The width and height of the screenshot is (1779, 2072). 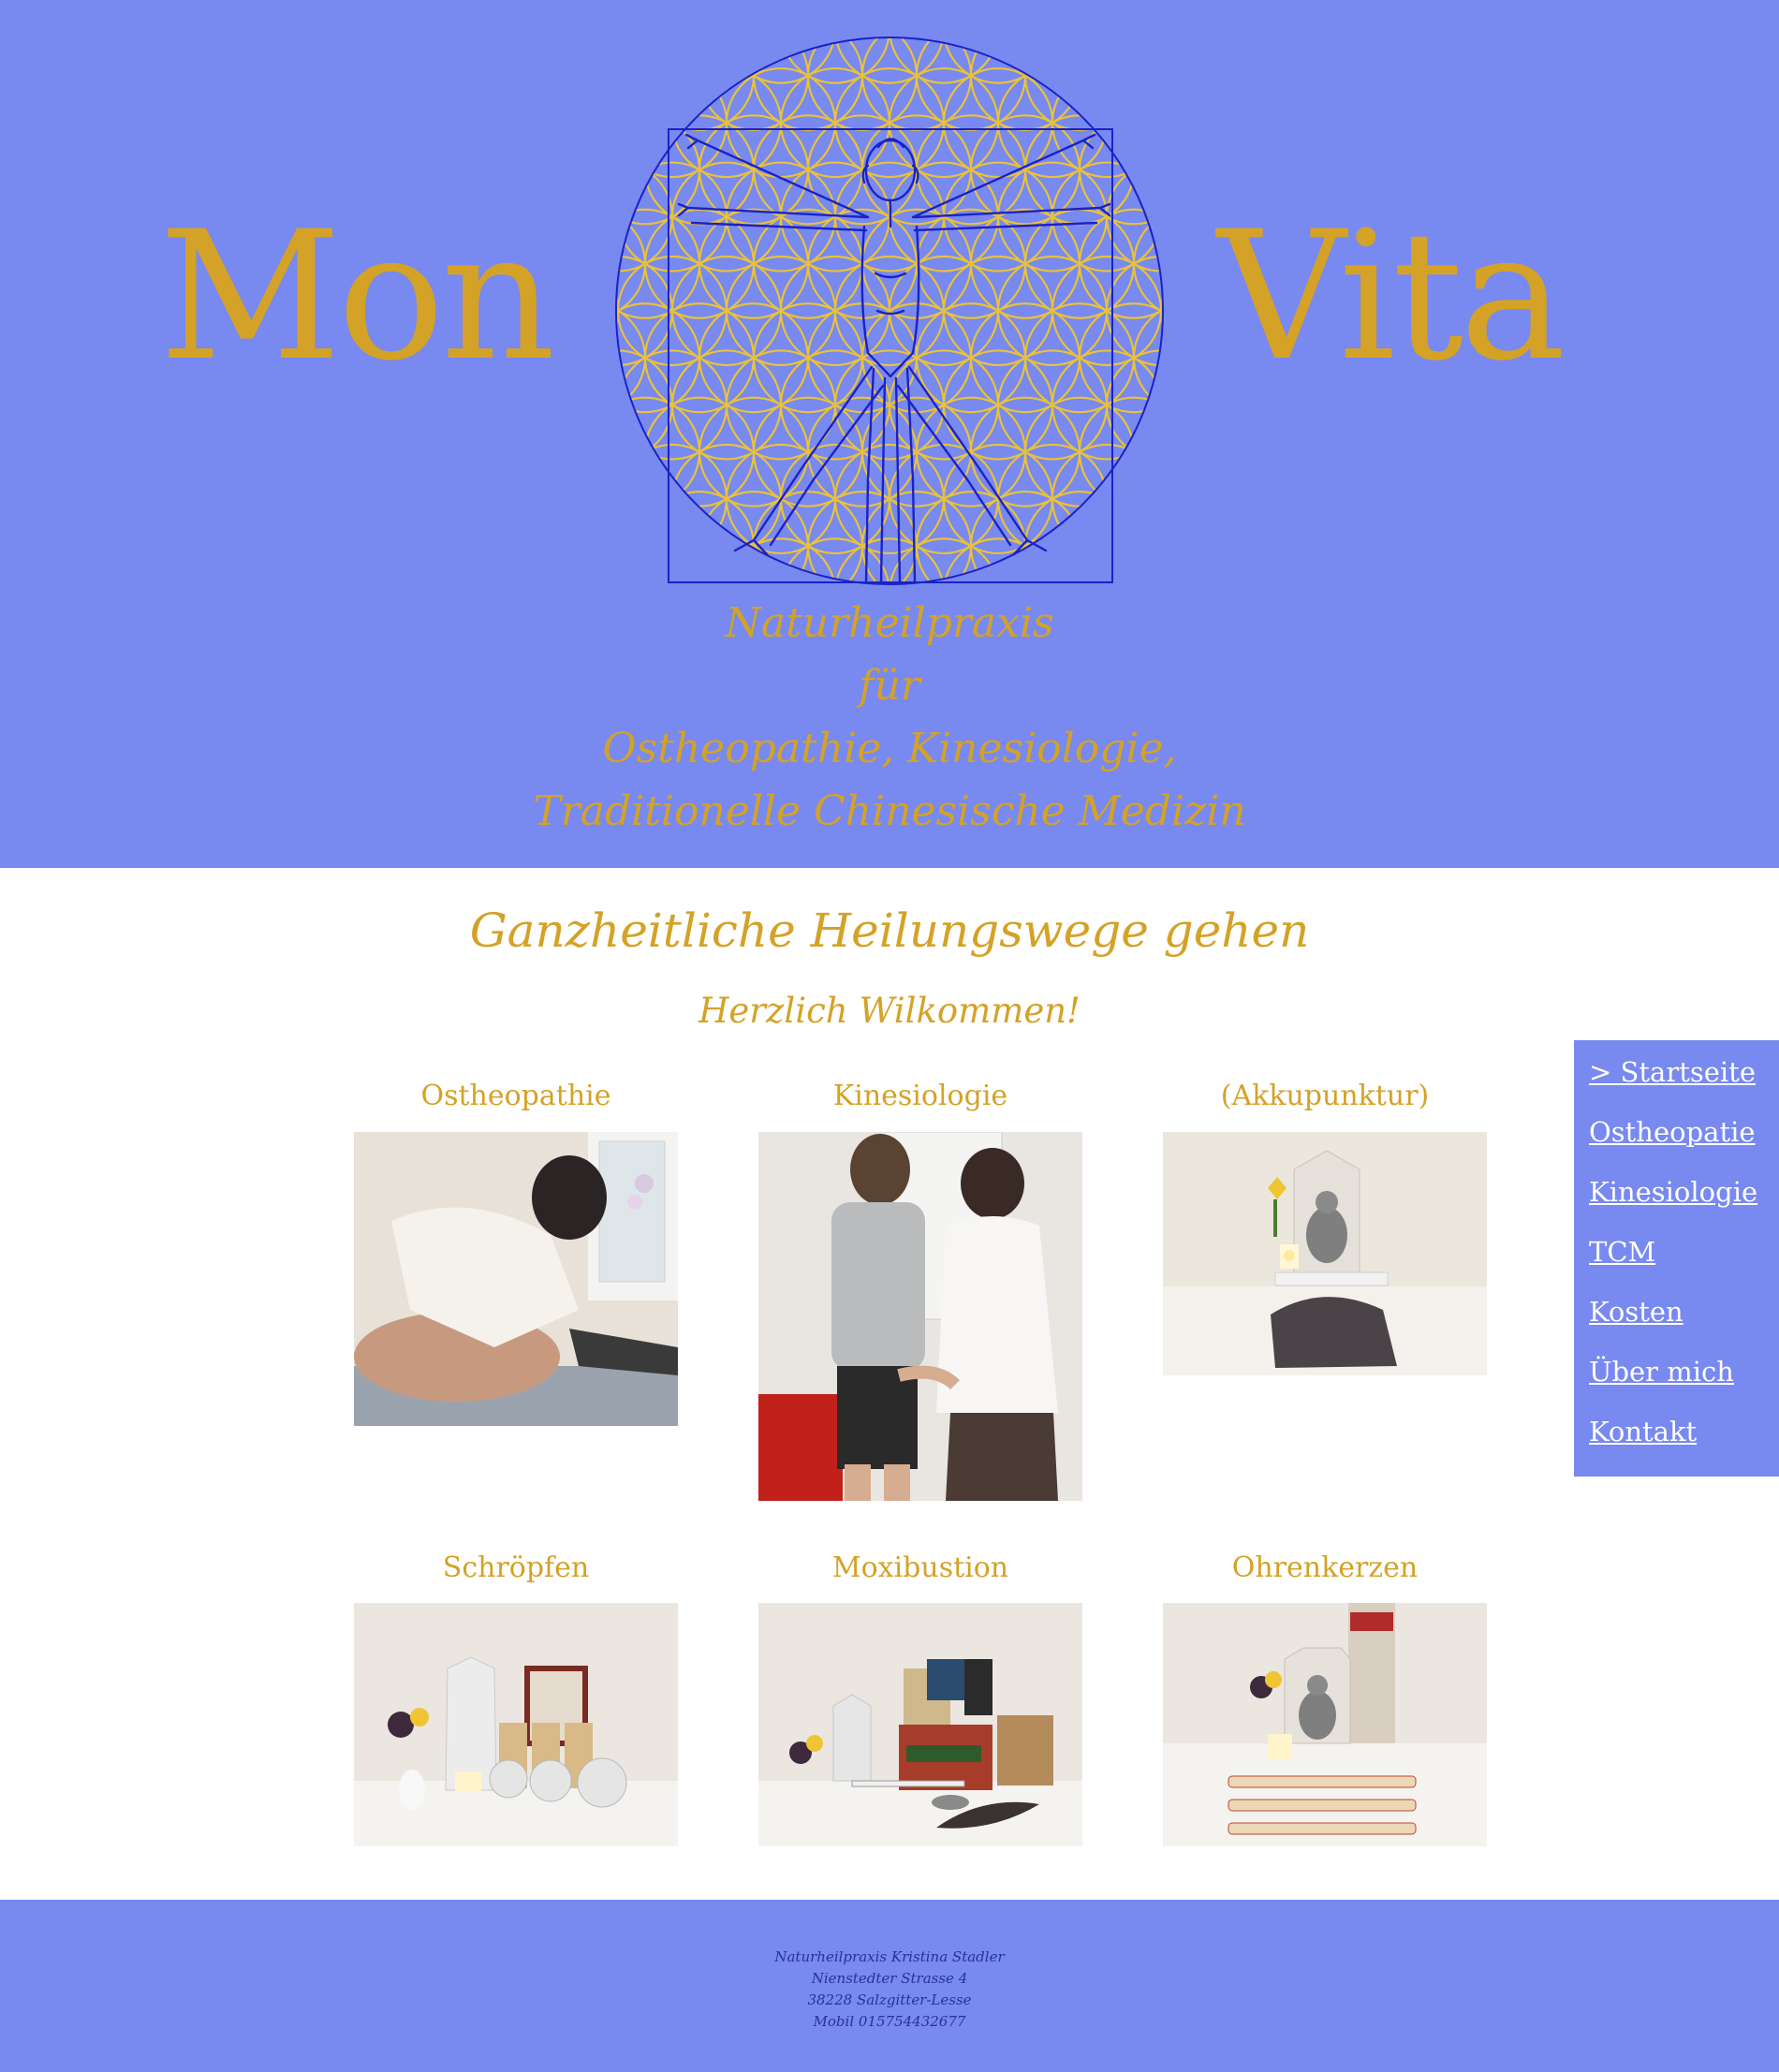 I want to click on tagline-line: Ostheopathie, Kinesiologie,, so click(x=889, y=748).